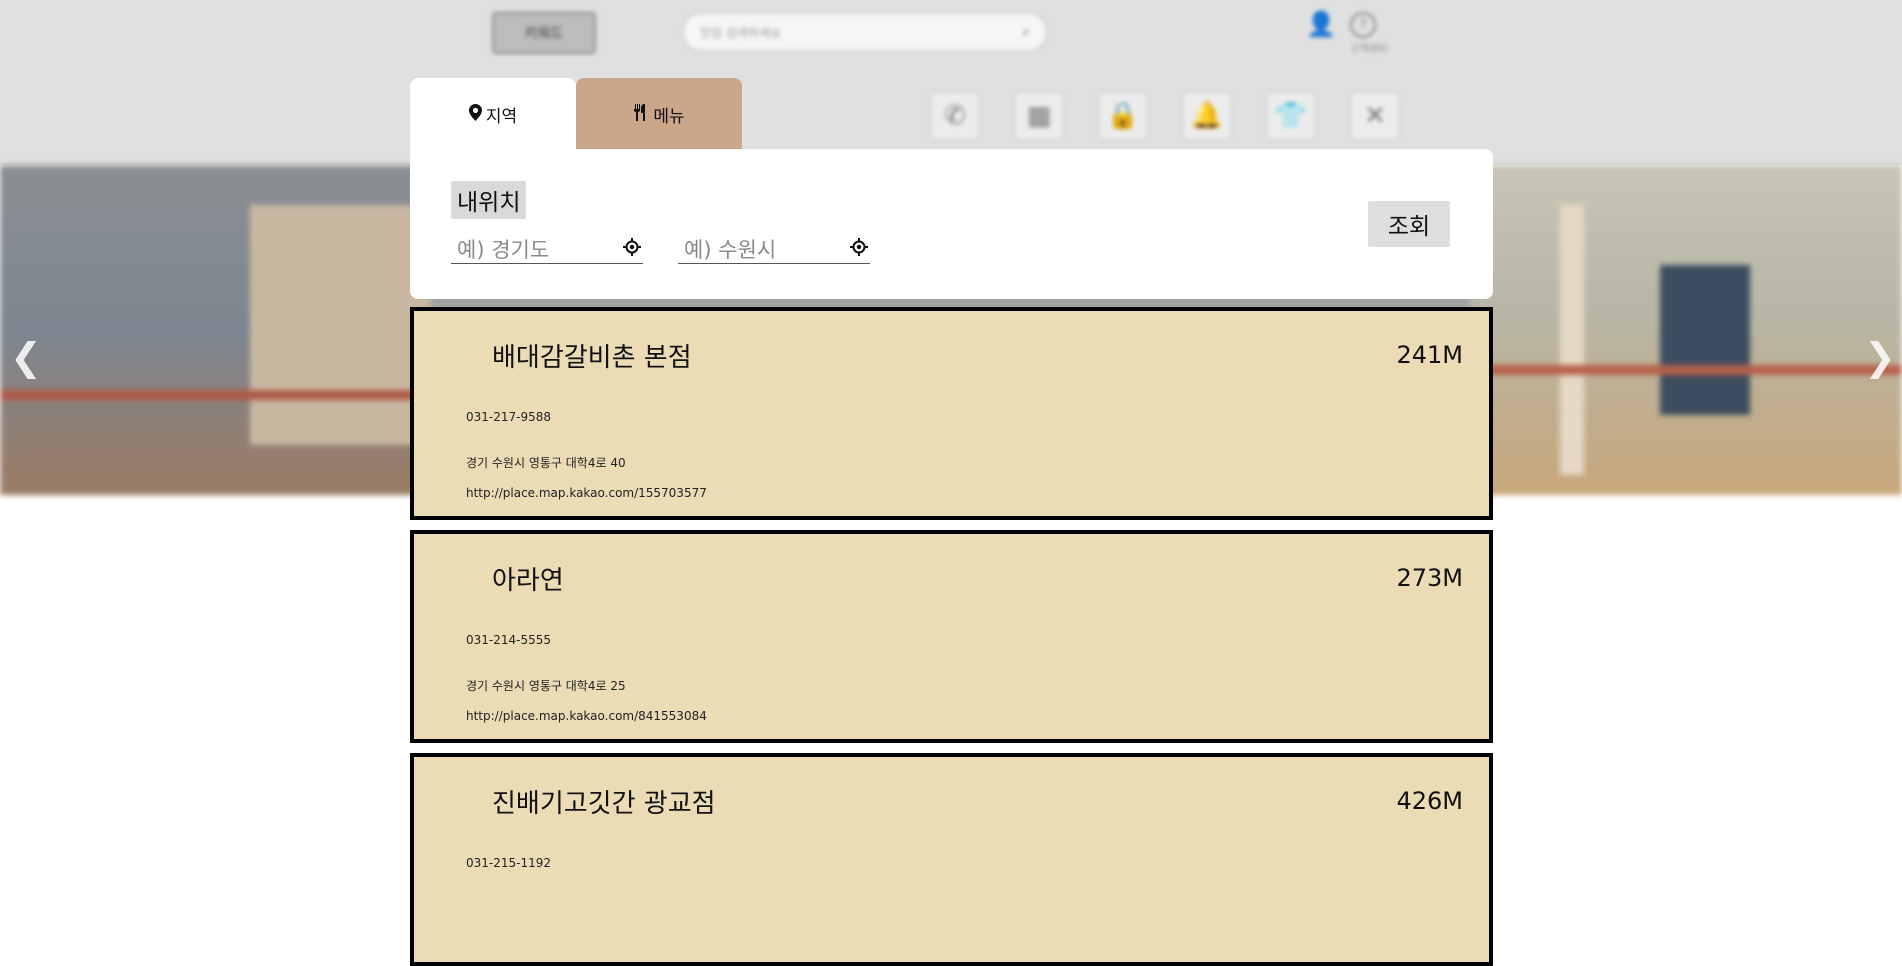 Image resolution: width=1902 pixels, height=966 pixels. Describe the element at coordinates (340, 325) in the screenshot. I see `banner-wall` at that location.